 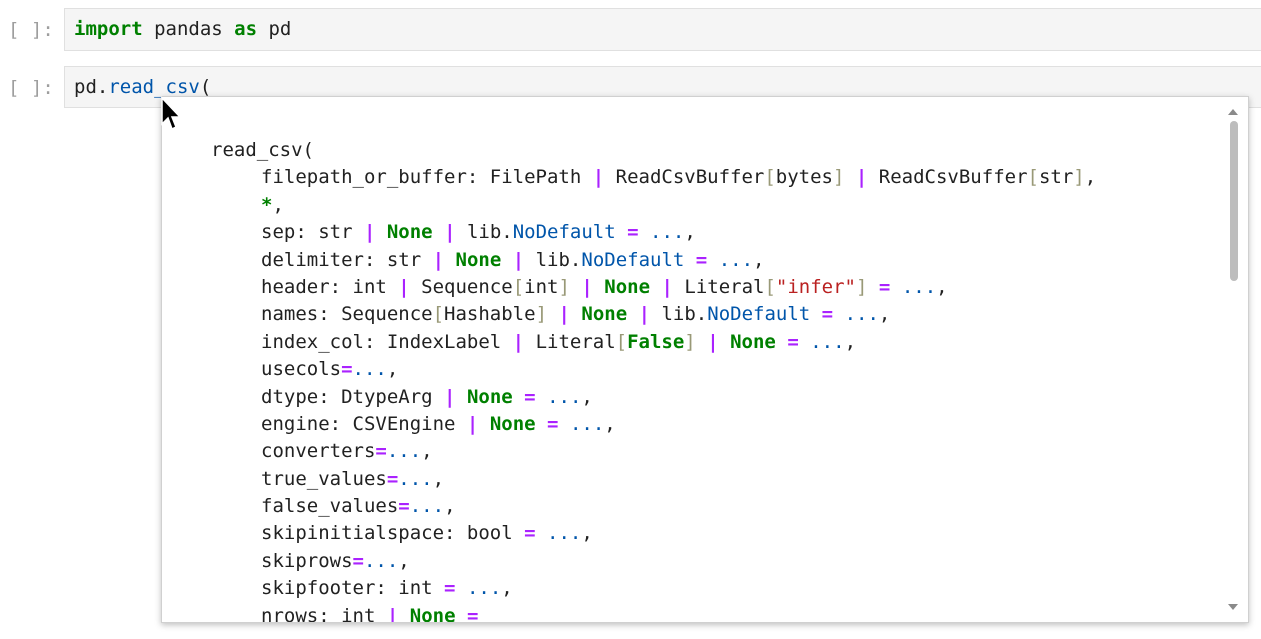 What do you see at coordinates (347, 259) in the screenshot?
I see `code-token: delimiter: str` at bounding box center [347, 259].